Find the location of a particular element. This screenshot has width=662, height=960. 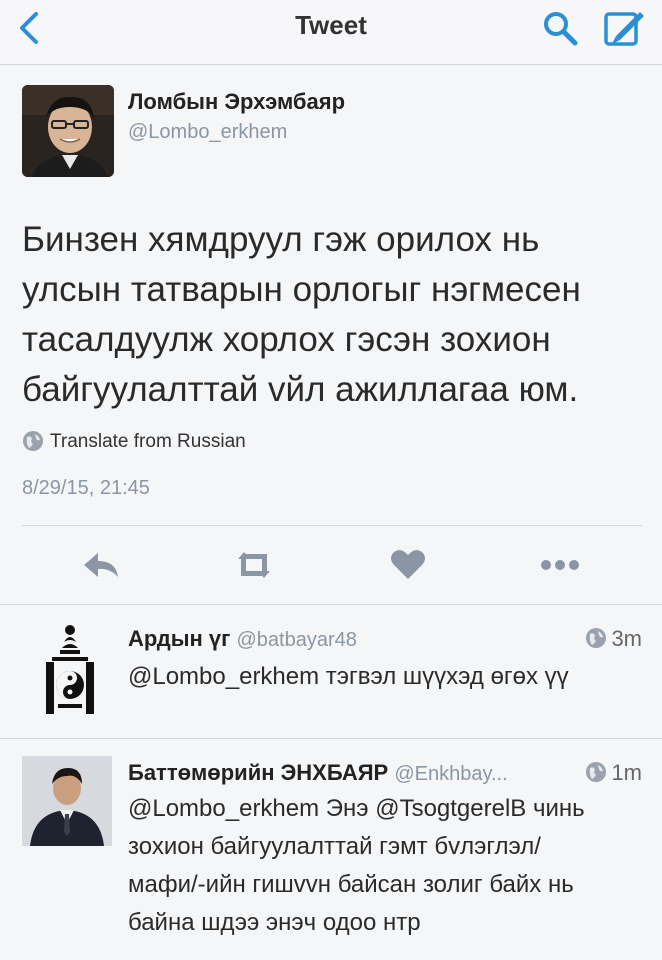

reply-text-line: мафи/-ийн гишvvн байсан золиг байх нь is located at coordinates (351, 884).